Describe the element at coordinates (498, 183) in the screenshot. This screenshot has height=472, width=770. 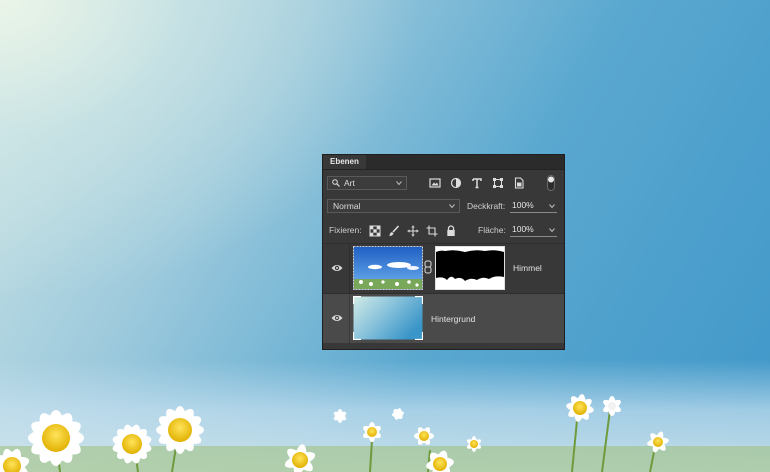
I see `shape-filter-icon` at that location.